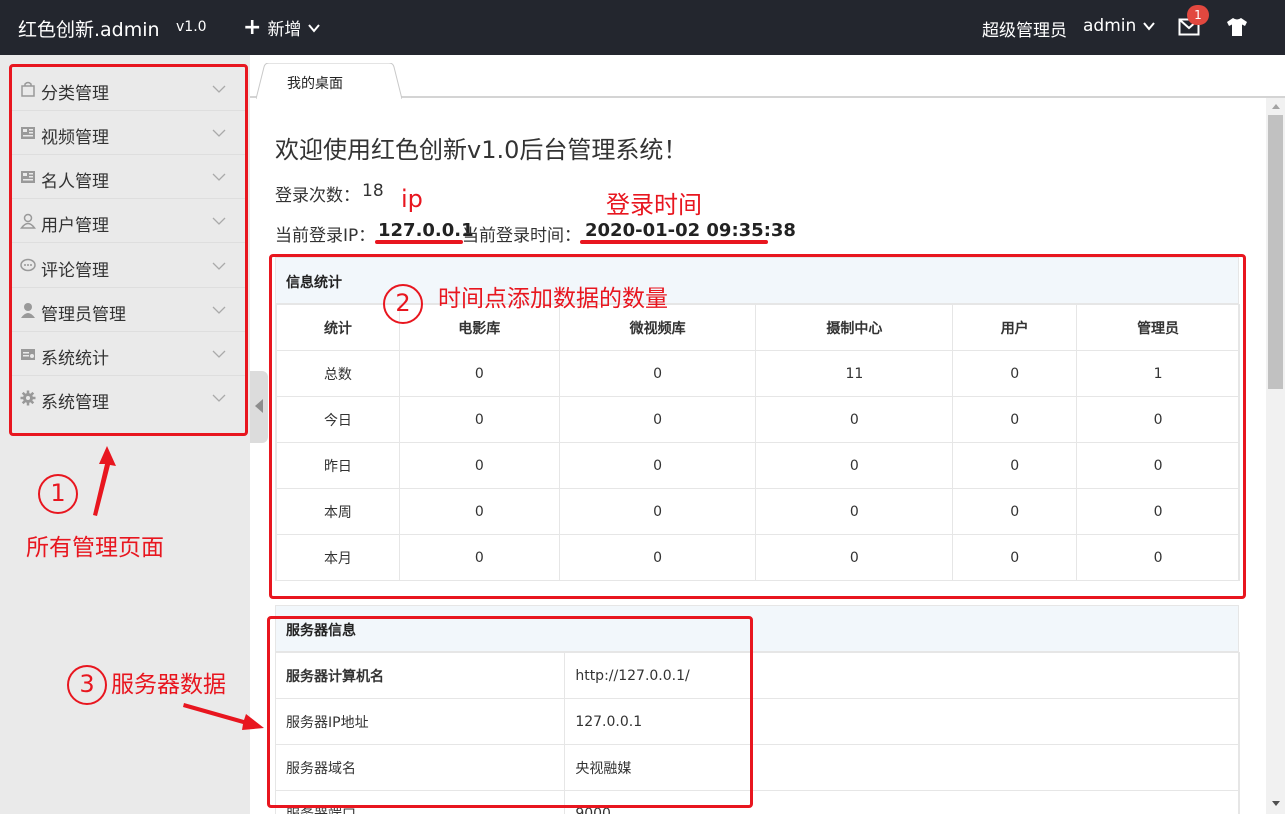 This screenshot has height=814, width=1285. Describe the element at coordinates (419, 242) in the screenshot. I see `annotation-underline-ip` at that location.